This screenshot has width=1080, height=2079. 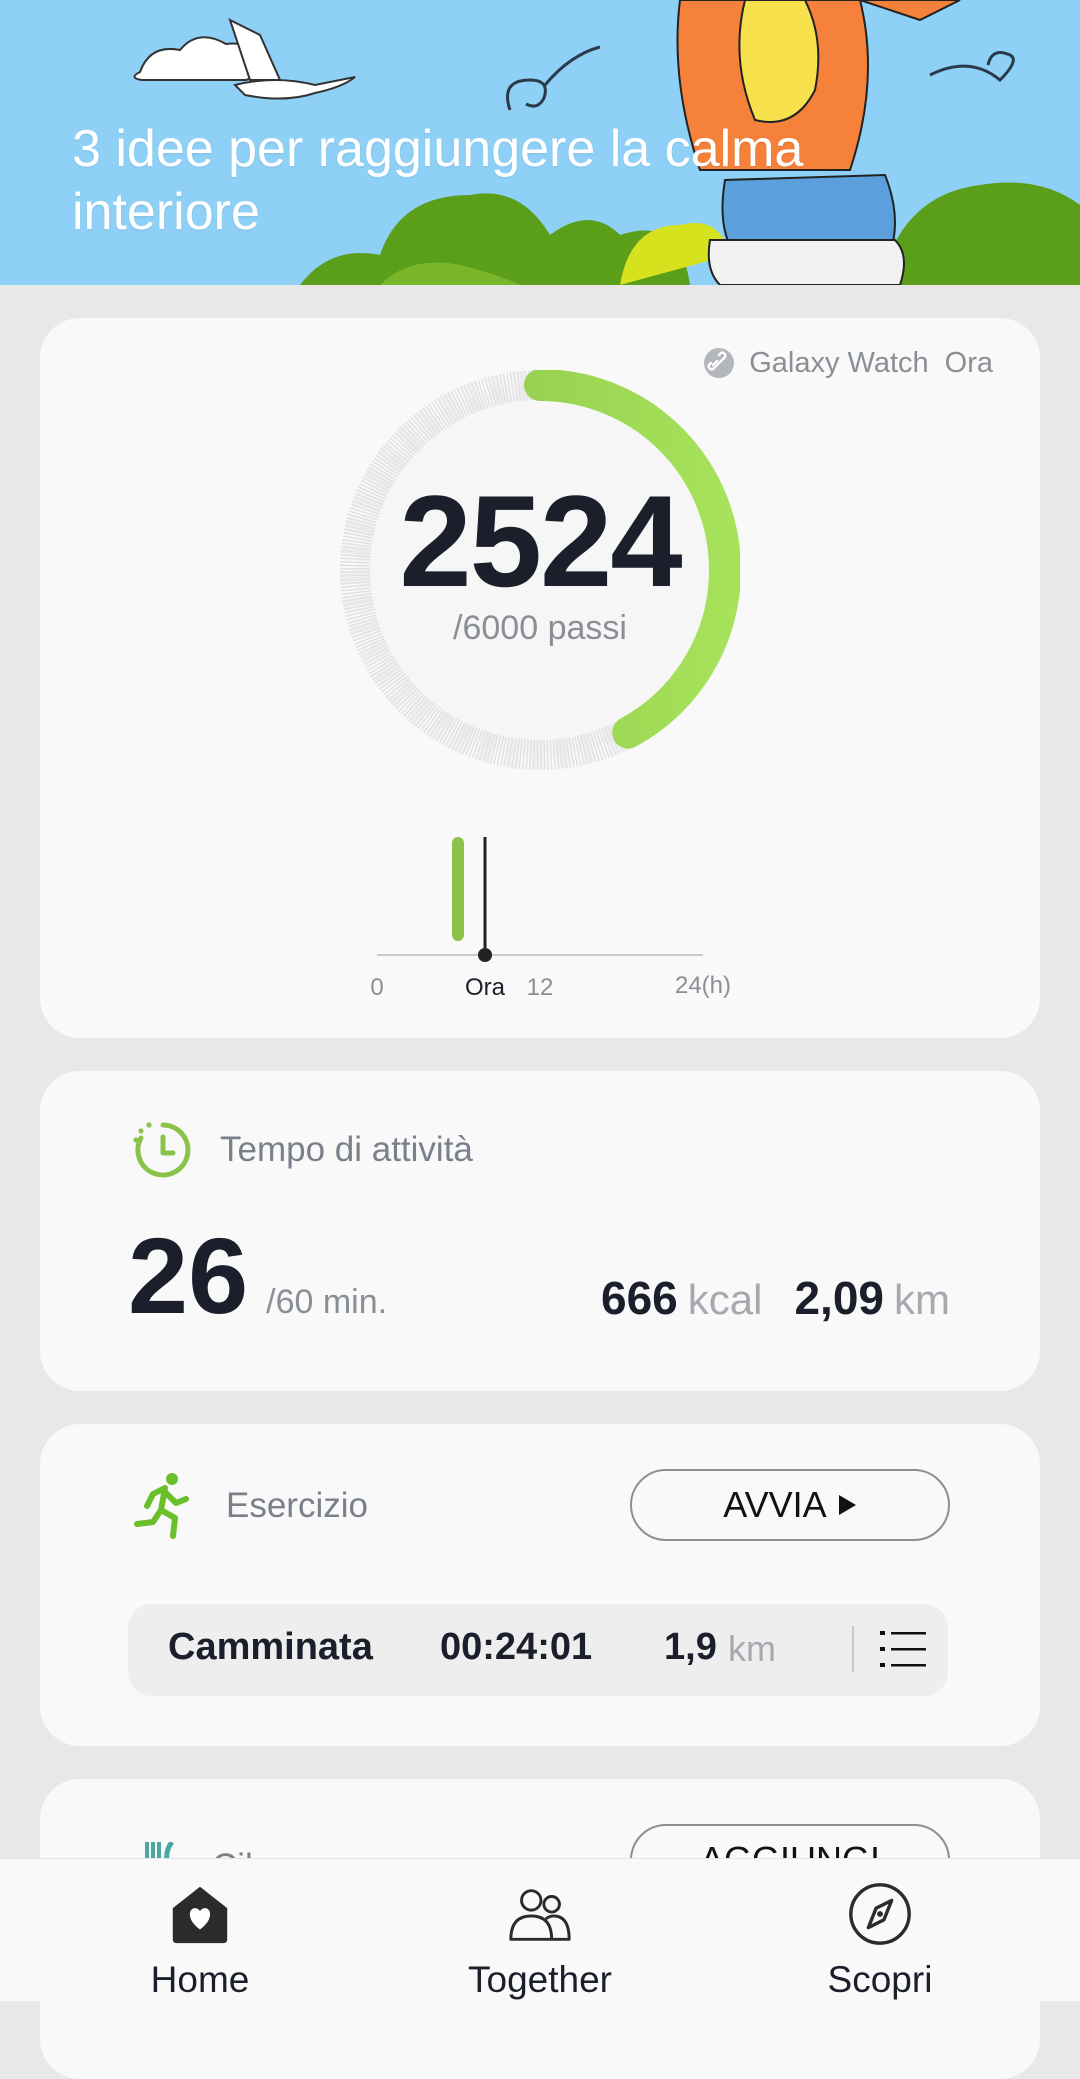 I want to click on nav-together: Together, so click(x=540, y=1940).